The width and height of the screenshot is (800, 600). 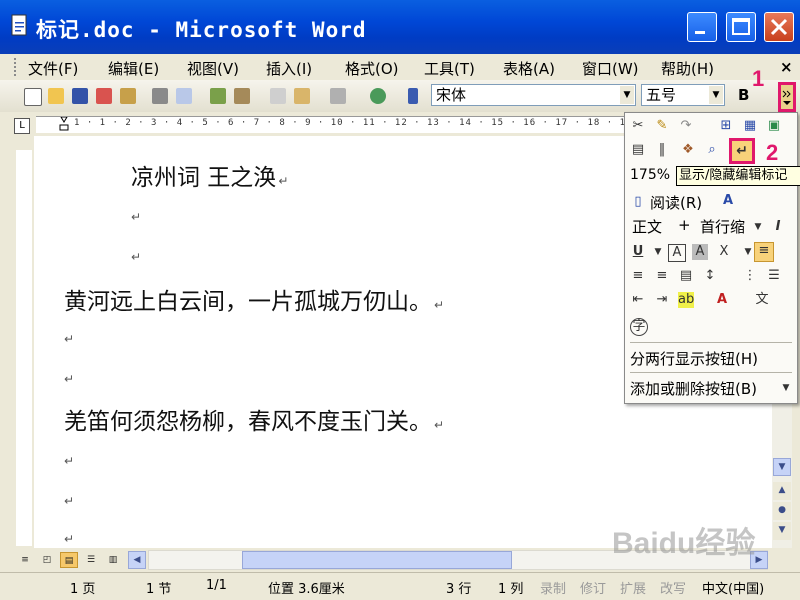 What do you see at coordinates (726, 126) in the screenshot?
I see `tables-borders-icon: ⊞` at bounding box center [726, 126].